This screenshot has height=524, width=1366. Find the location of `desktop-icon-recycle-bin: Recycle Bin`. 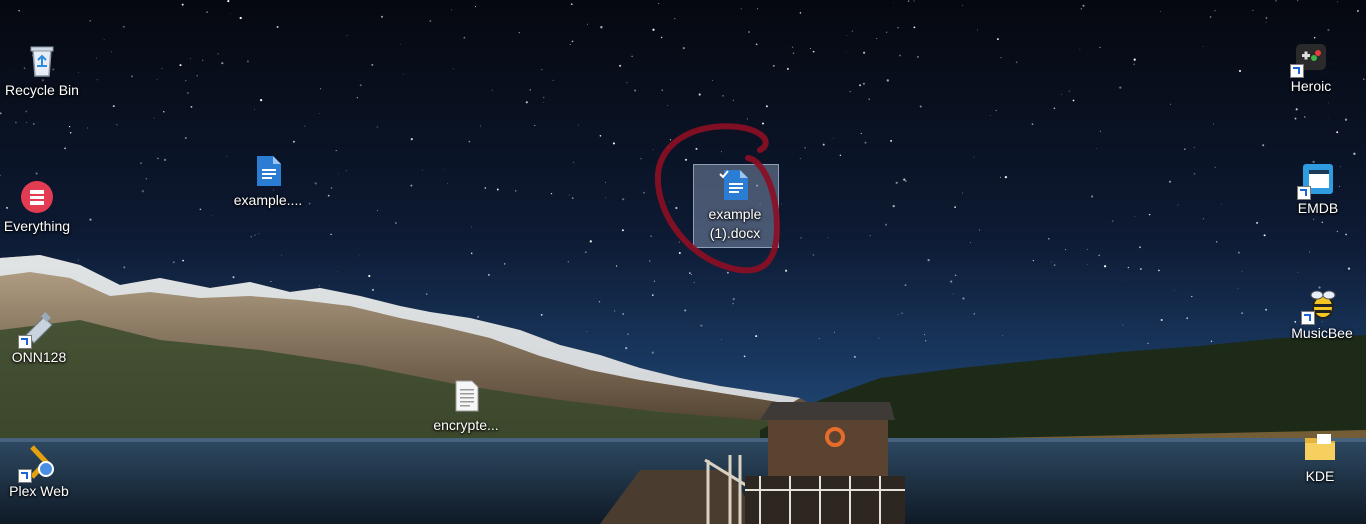

desktop-icon-recycle-bin: Recycle Bin is located at coordinates (42, 70).